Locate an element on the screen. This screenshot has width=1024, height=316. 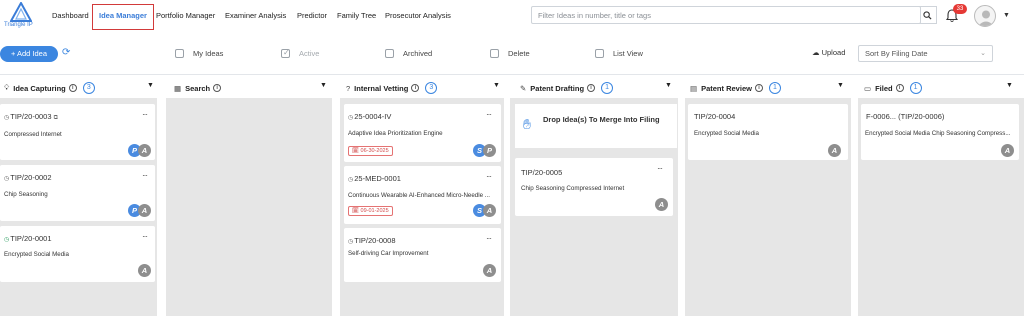
user-icon is located at coordinates (986, 18).